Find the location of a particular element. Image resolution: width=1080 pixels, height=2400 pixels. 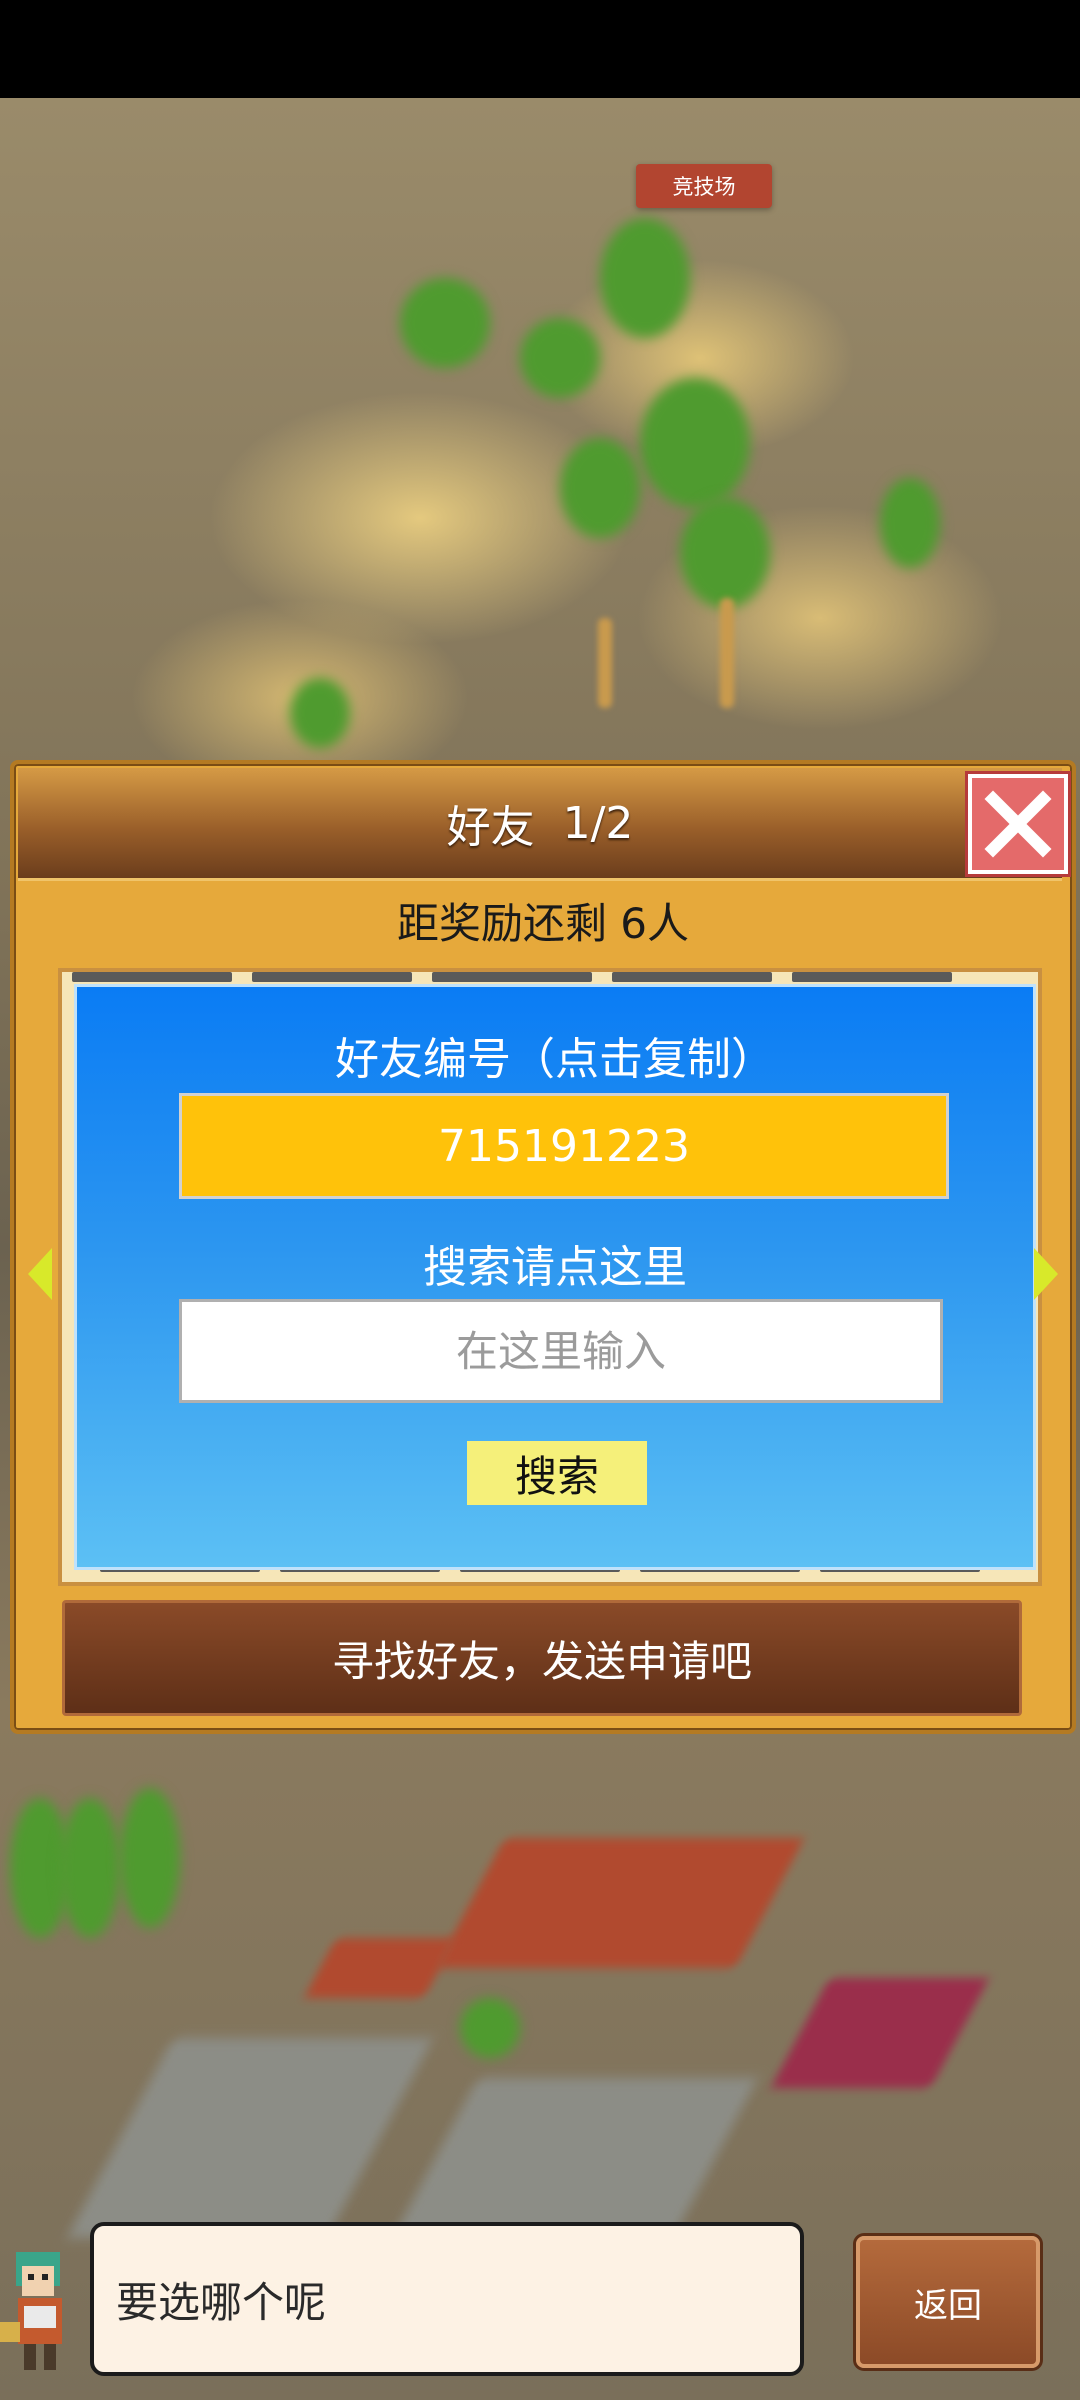

close-icon is located at coordinates (1018, 824).